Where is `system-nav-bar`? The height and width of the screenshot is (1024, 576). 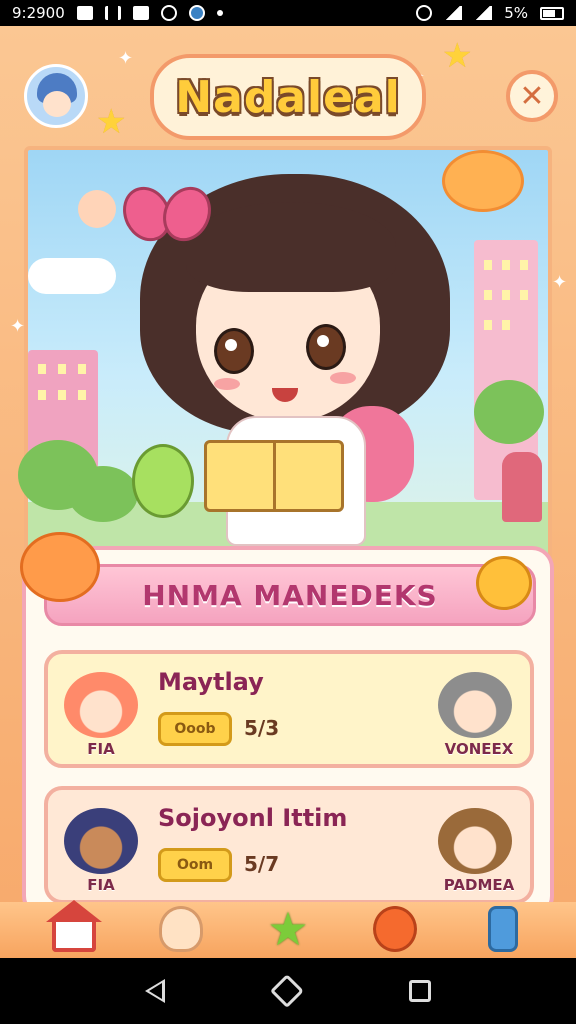
system-nav-bar is located at coordinates (288, 991).